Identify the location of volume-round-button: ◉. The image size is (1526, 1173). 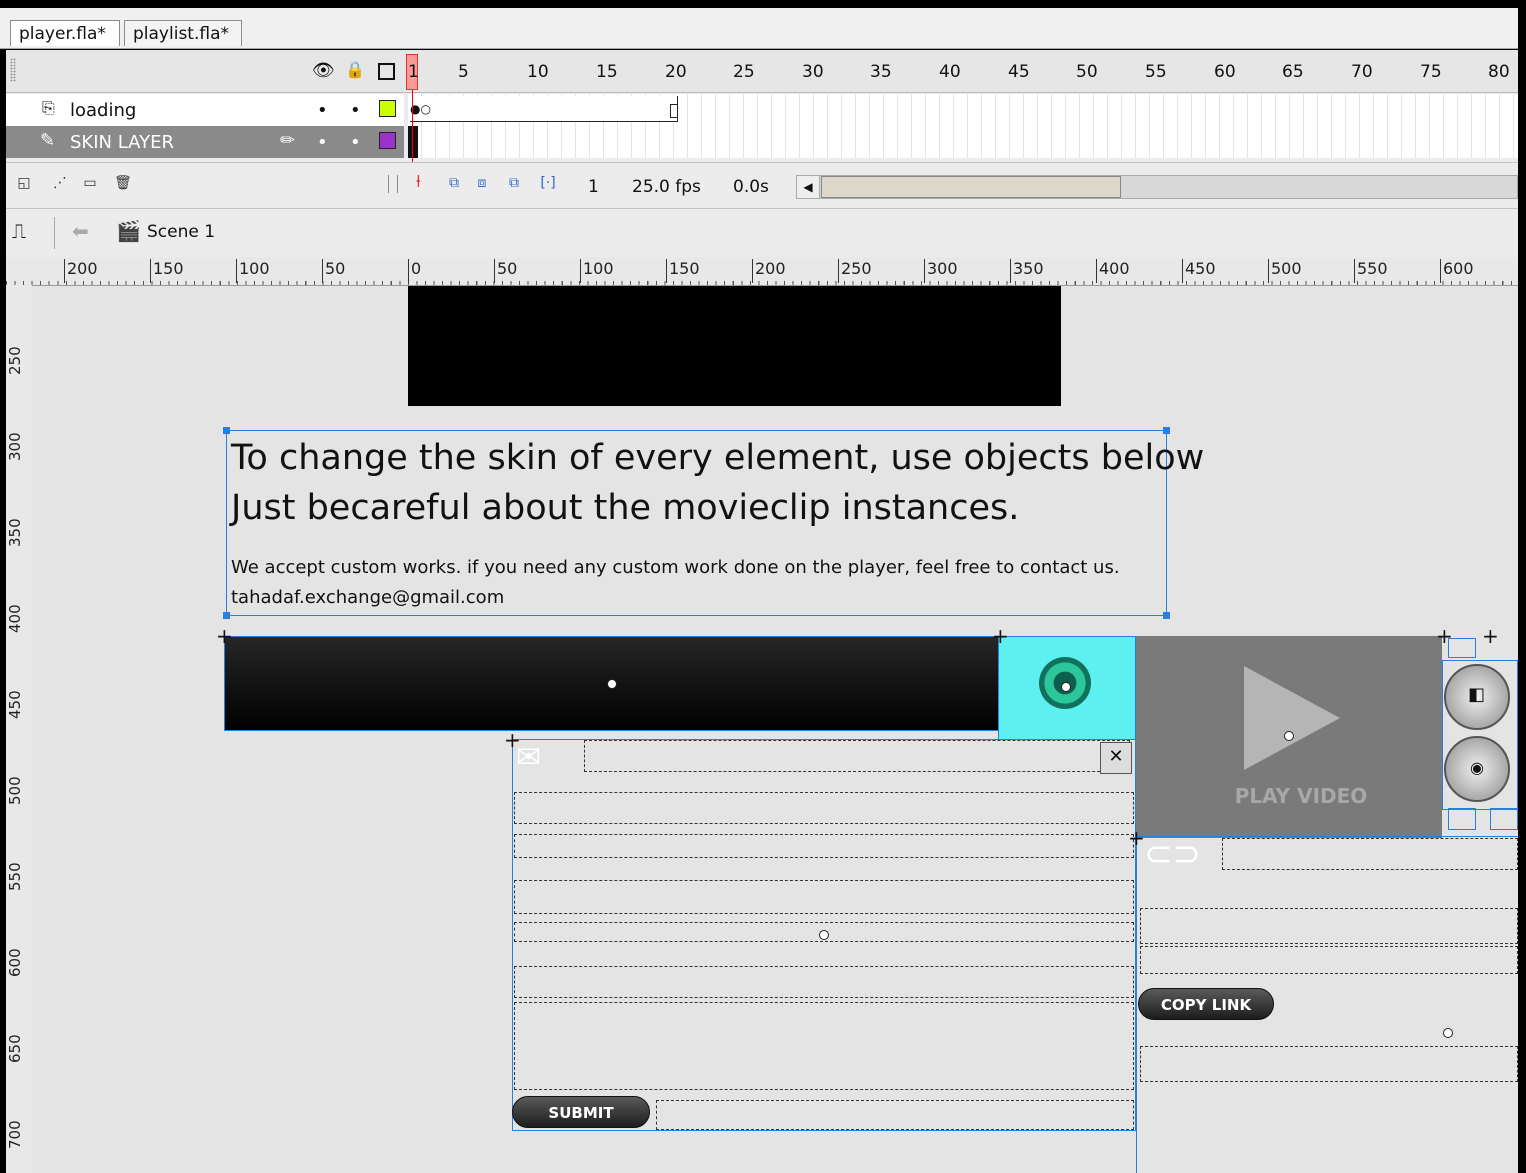
(1477, 769).